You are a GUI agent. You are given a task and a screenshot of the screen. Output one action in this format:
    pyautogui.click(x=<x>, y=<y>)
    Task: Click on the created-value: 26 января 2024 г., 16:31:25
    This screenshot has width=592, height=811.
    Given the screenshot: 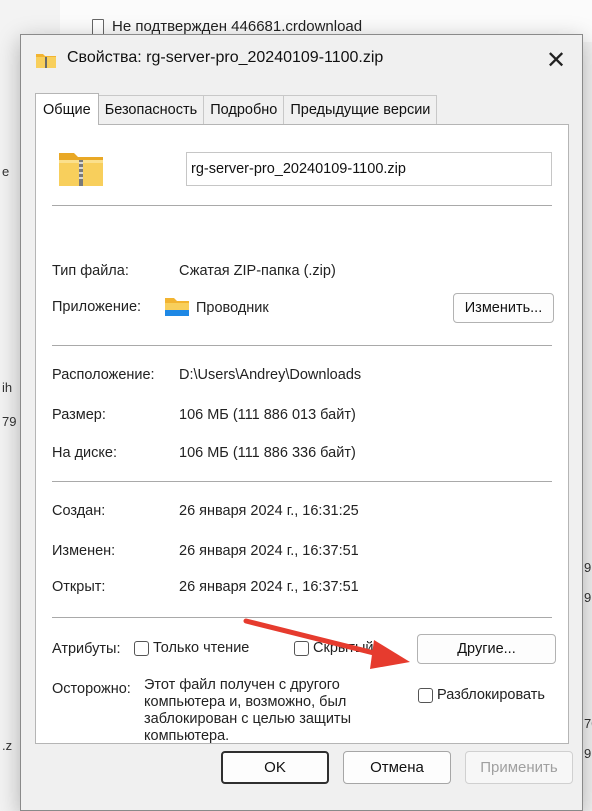 What is the action you would take?
    pyautogui.click(x=269, y=511)
    